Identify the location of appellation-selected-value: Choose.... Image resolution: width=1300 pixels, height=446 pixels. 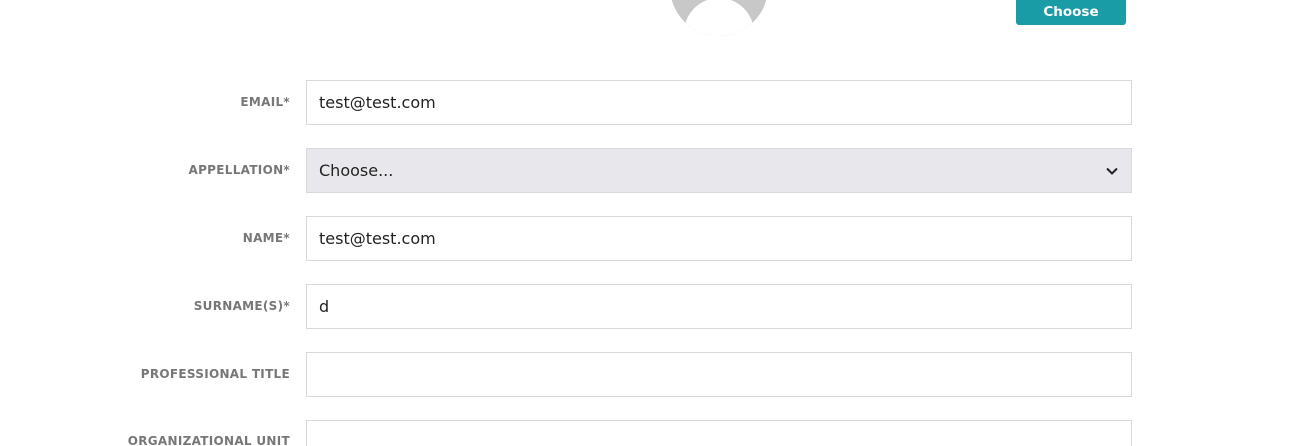
(356, 170).